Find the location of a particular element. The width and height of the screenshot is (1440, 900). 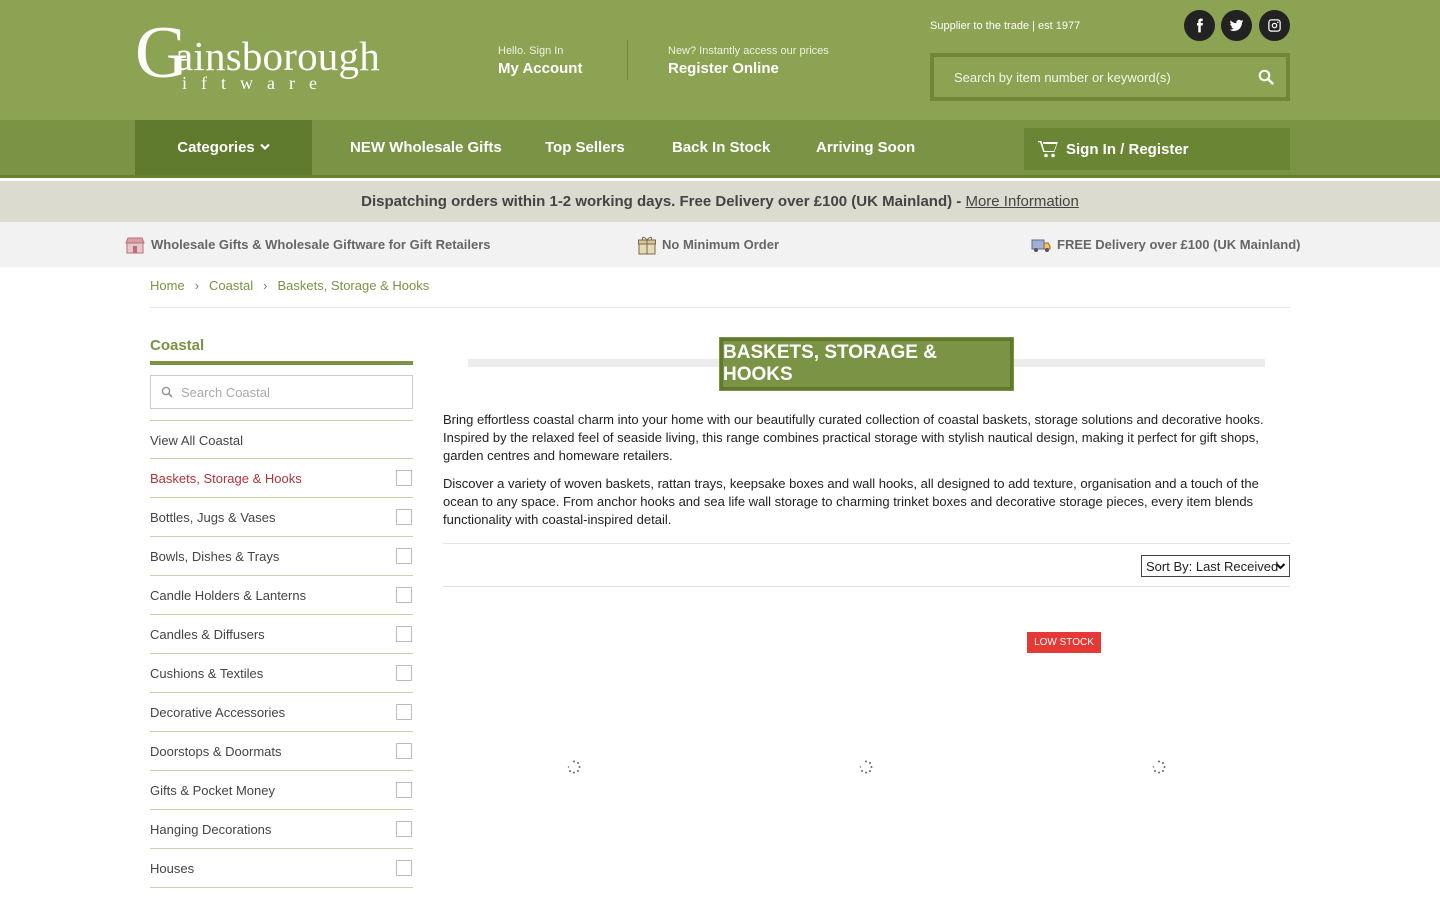

sidebar-item-label: Candle Holders & Lanterns is located at coordinates (228, 595).